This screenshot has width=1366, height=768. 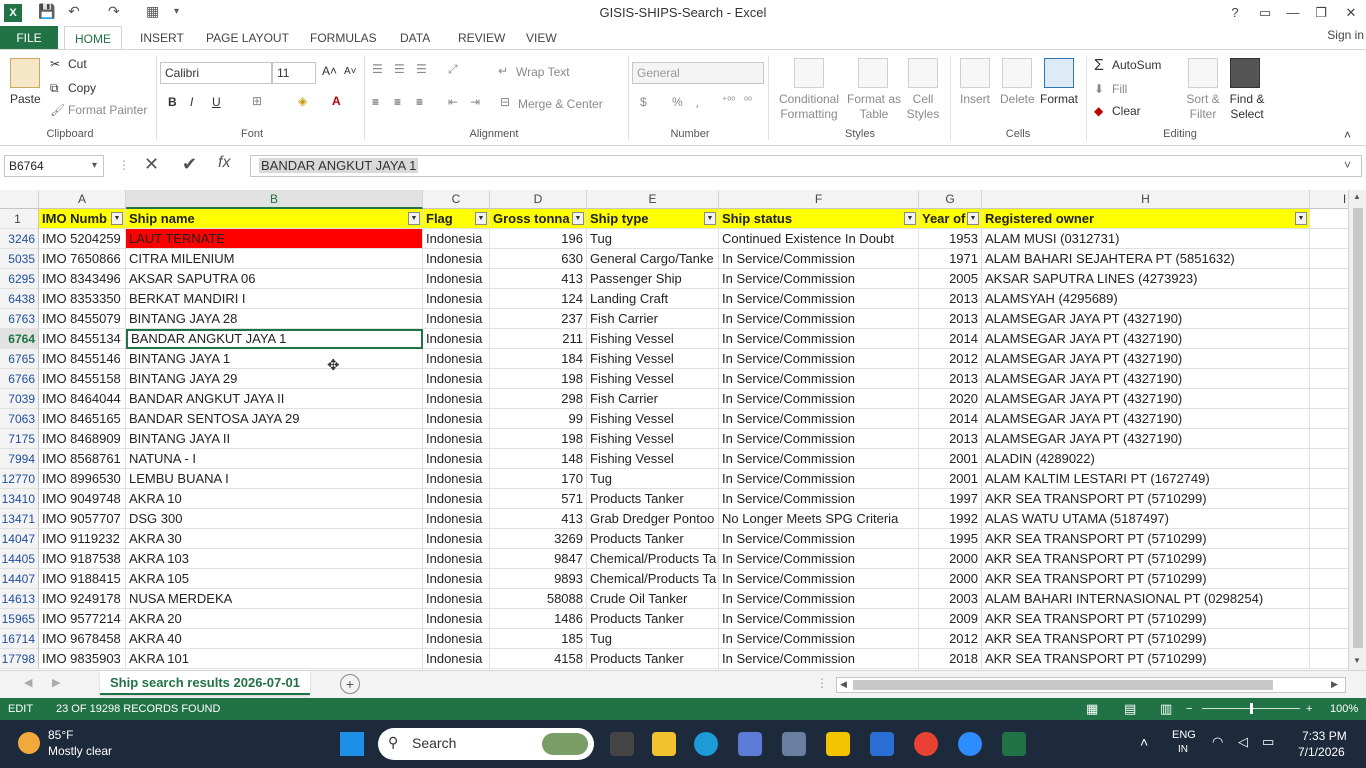 What do you see at coordinates (653, 419) in the screenshot?
I see `cell-type: Fishing Vessel` at bounding box center [653, 419].